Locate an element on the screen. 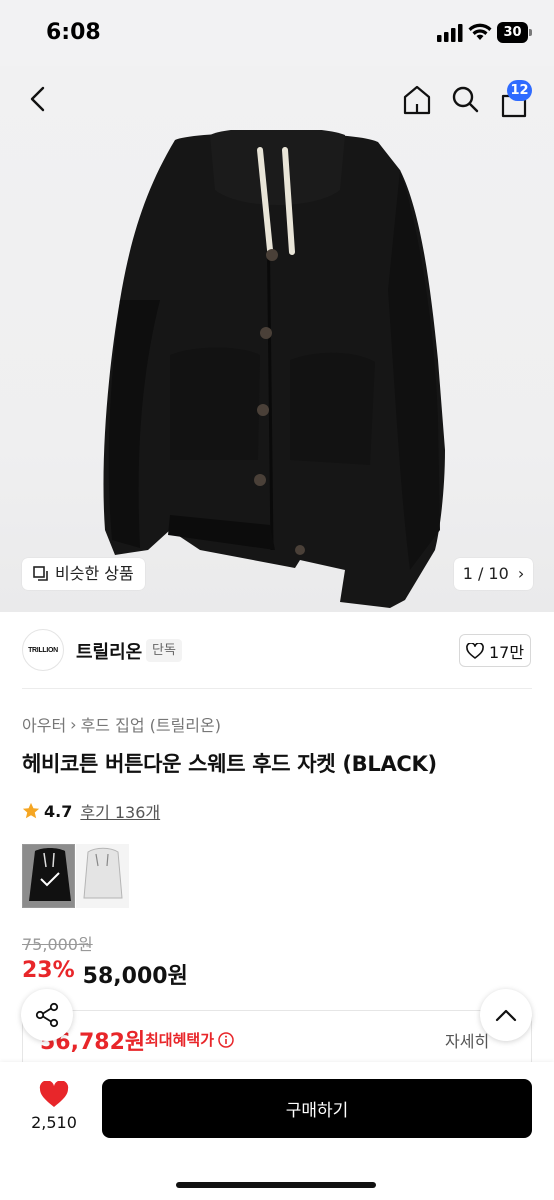 The height and width of the screenshot is (1200, 554). brand-logo-text: TRILLION is located at coordinates (43, 650).